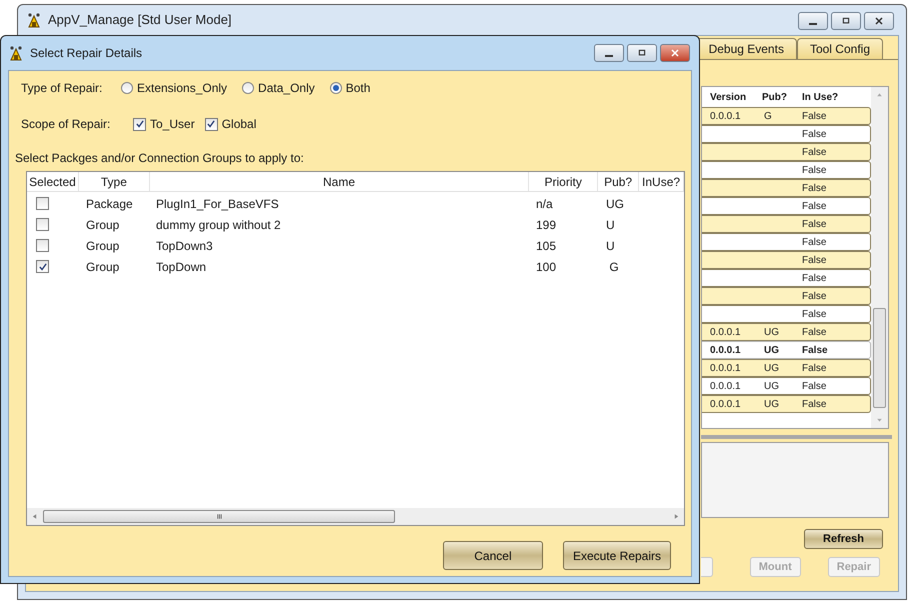 This screenshot has height=603, width=912. I want to click on column-header: Version, so click(728, 97).